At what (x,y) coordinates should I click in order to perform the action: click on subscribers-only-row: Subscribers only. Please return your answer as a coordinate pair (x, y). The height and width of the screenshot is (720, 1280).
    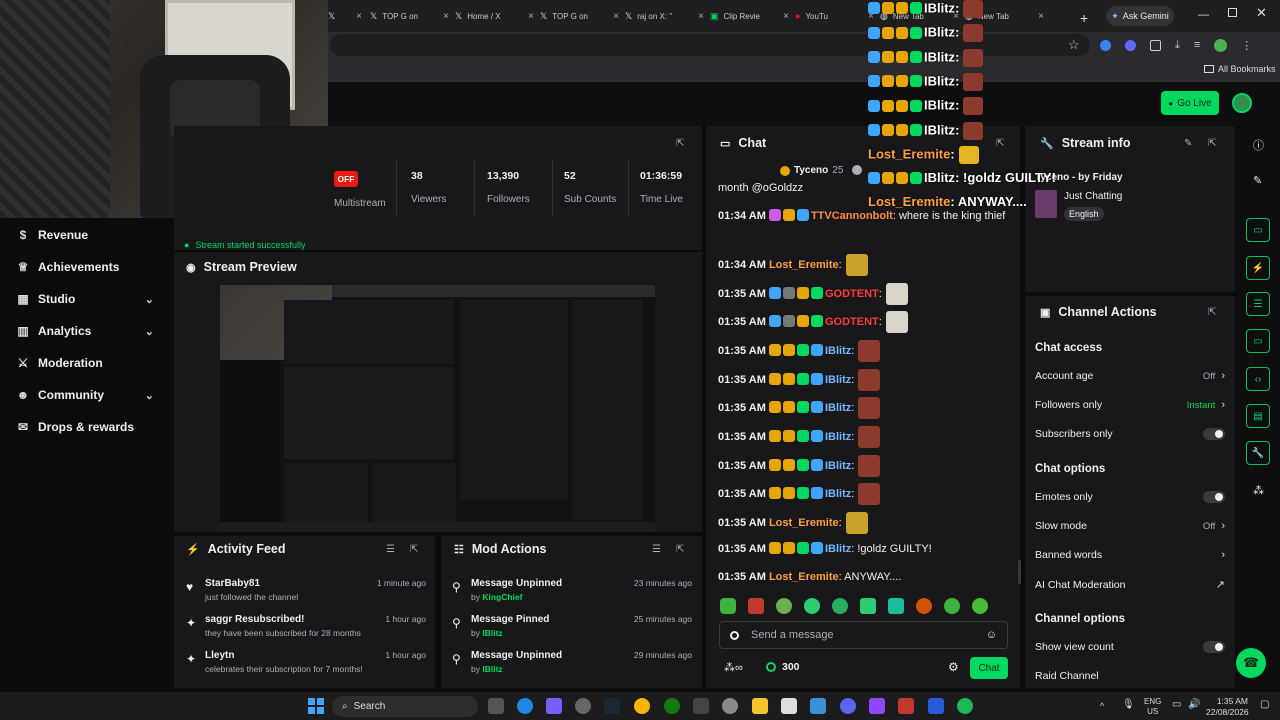
    Looking at the image, I should click on (1130, 434).